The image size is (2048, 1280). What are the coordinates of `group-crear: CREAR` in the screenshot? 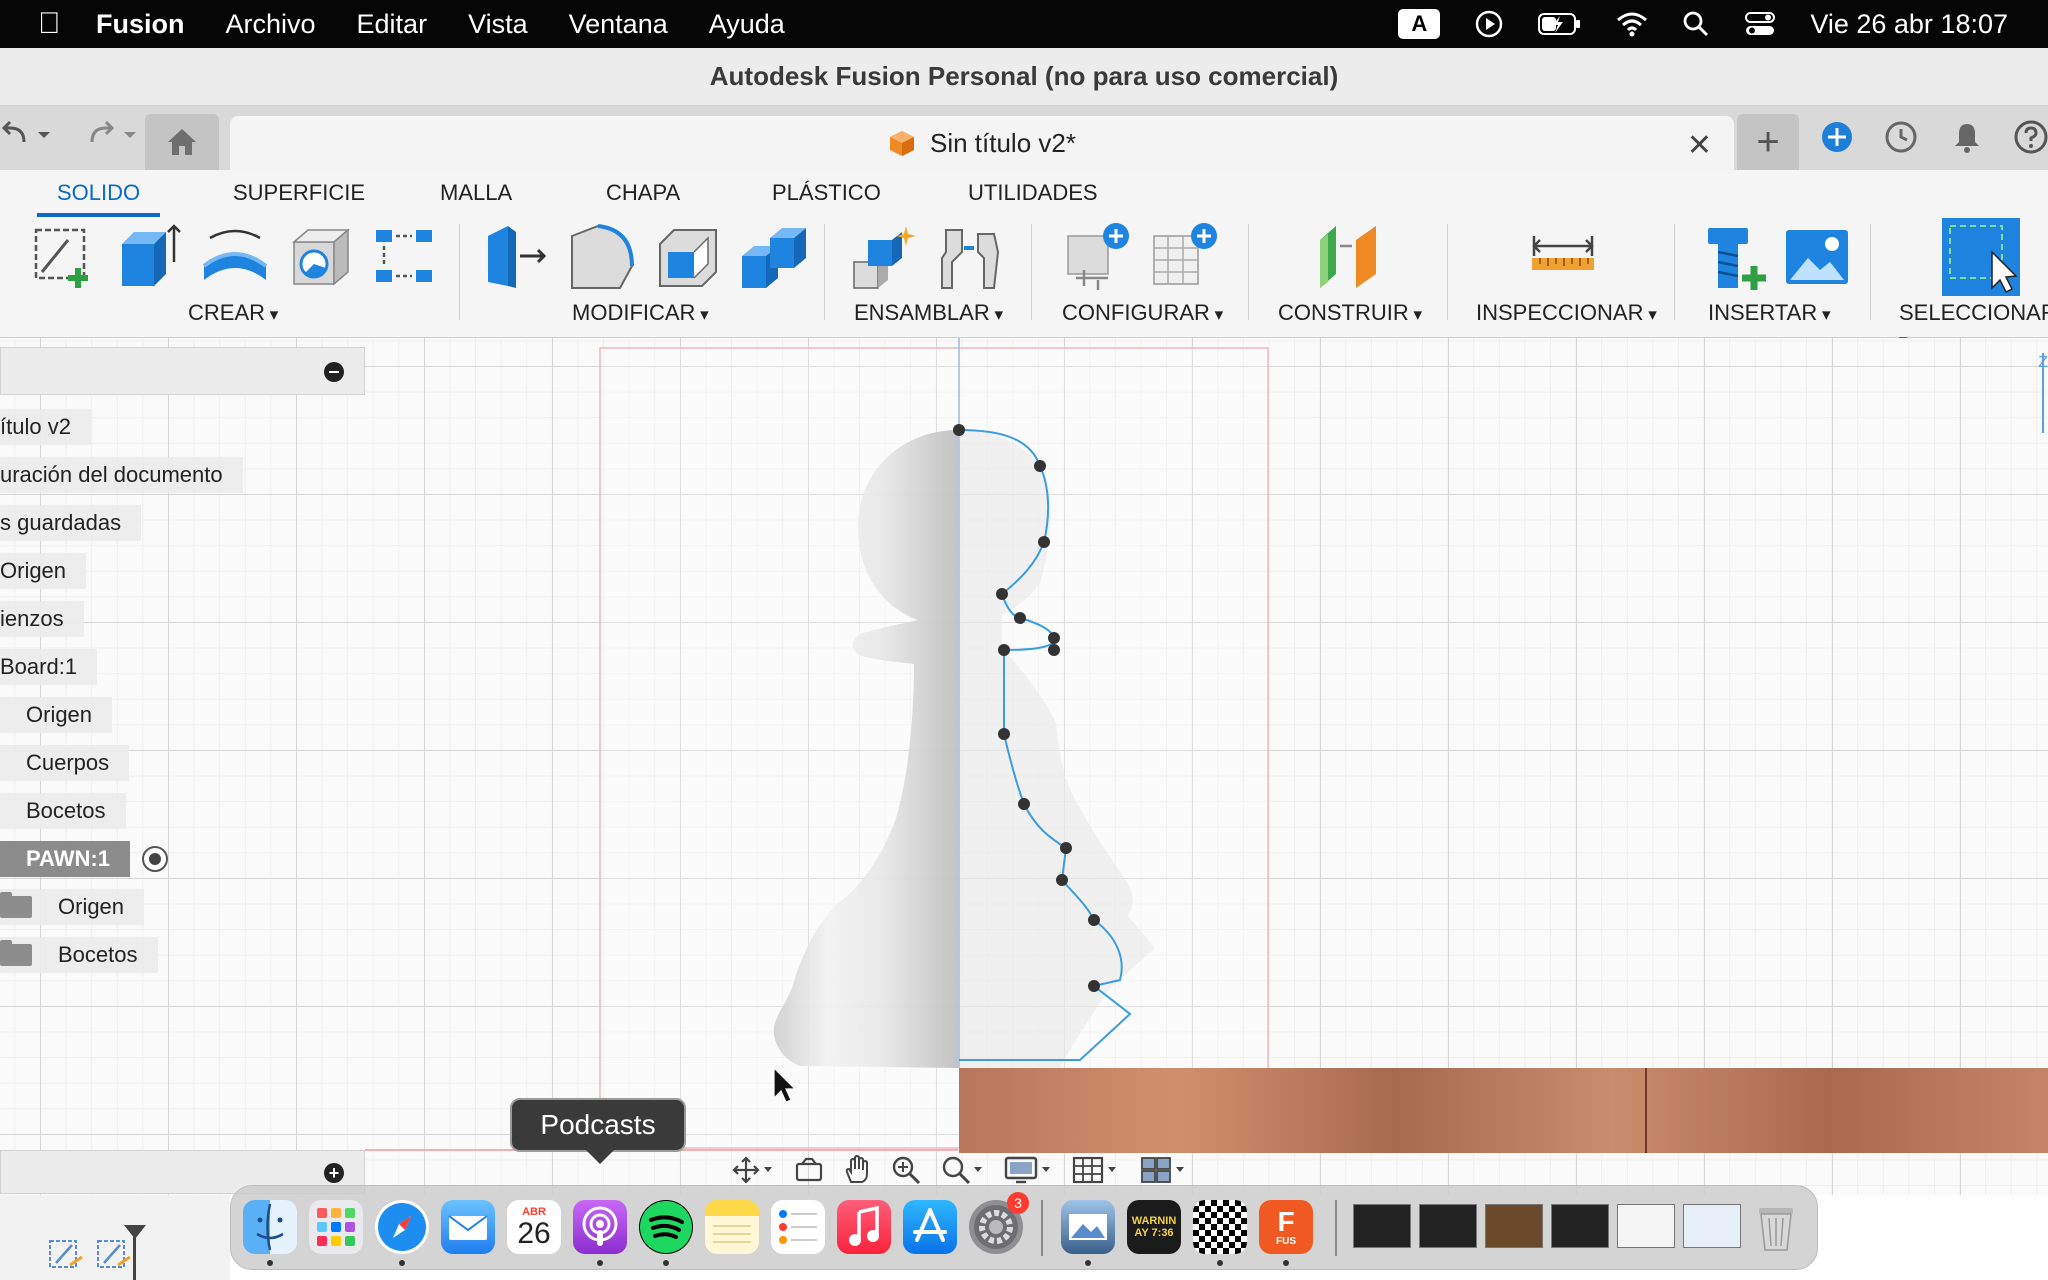 It's located at (233, 313).